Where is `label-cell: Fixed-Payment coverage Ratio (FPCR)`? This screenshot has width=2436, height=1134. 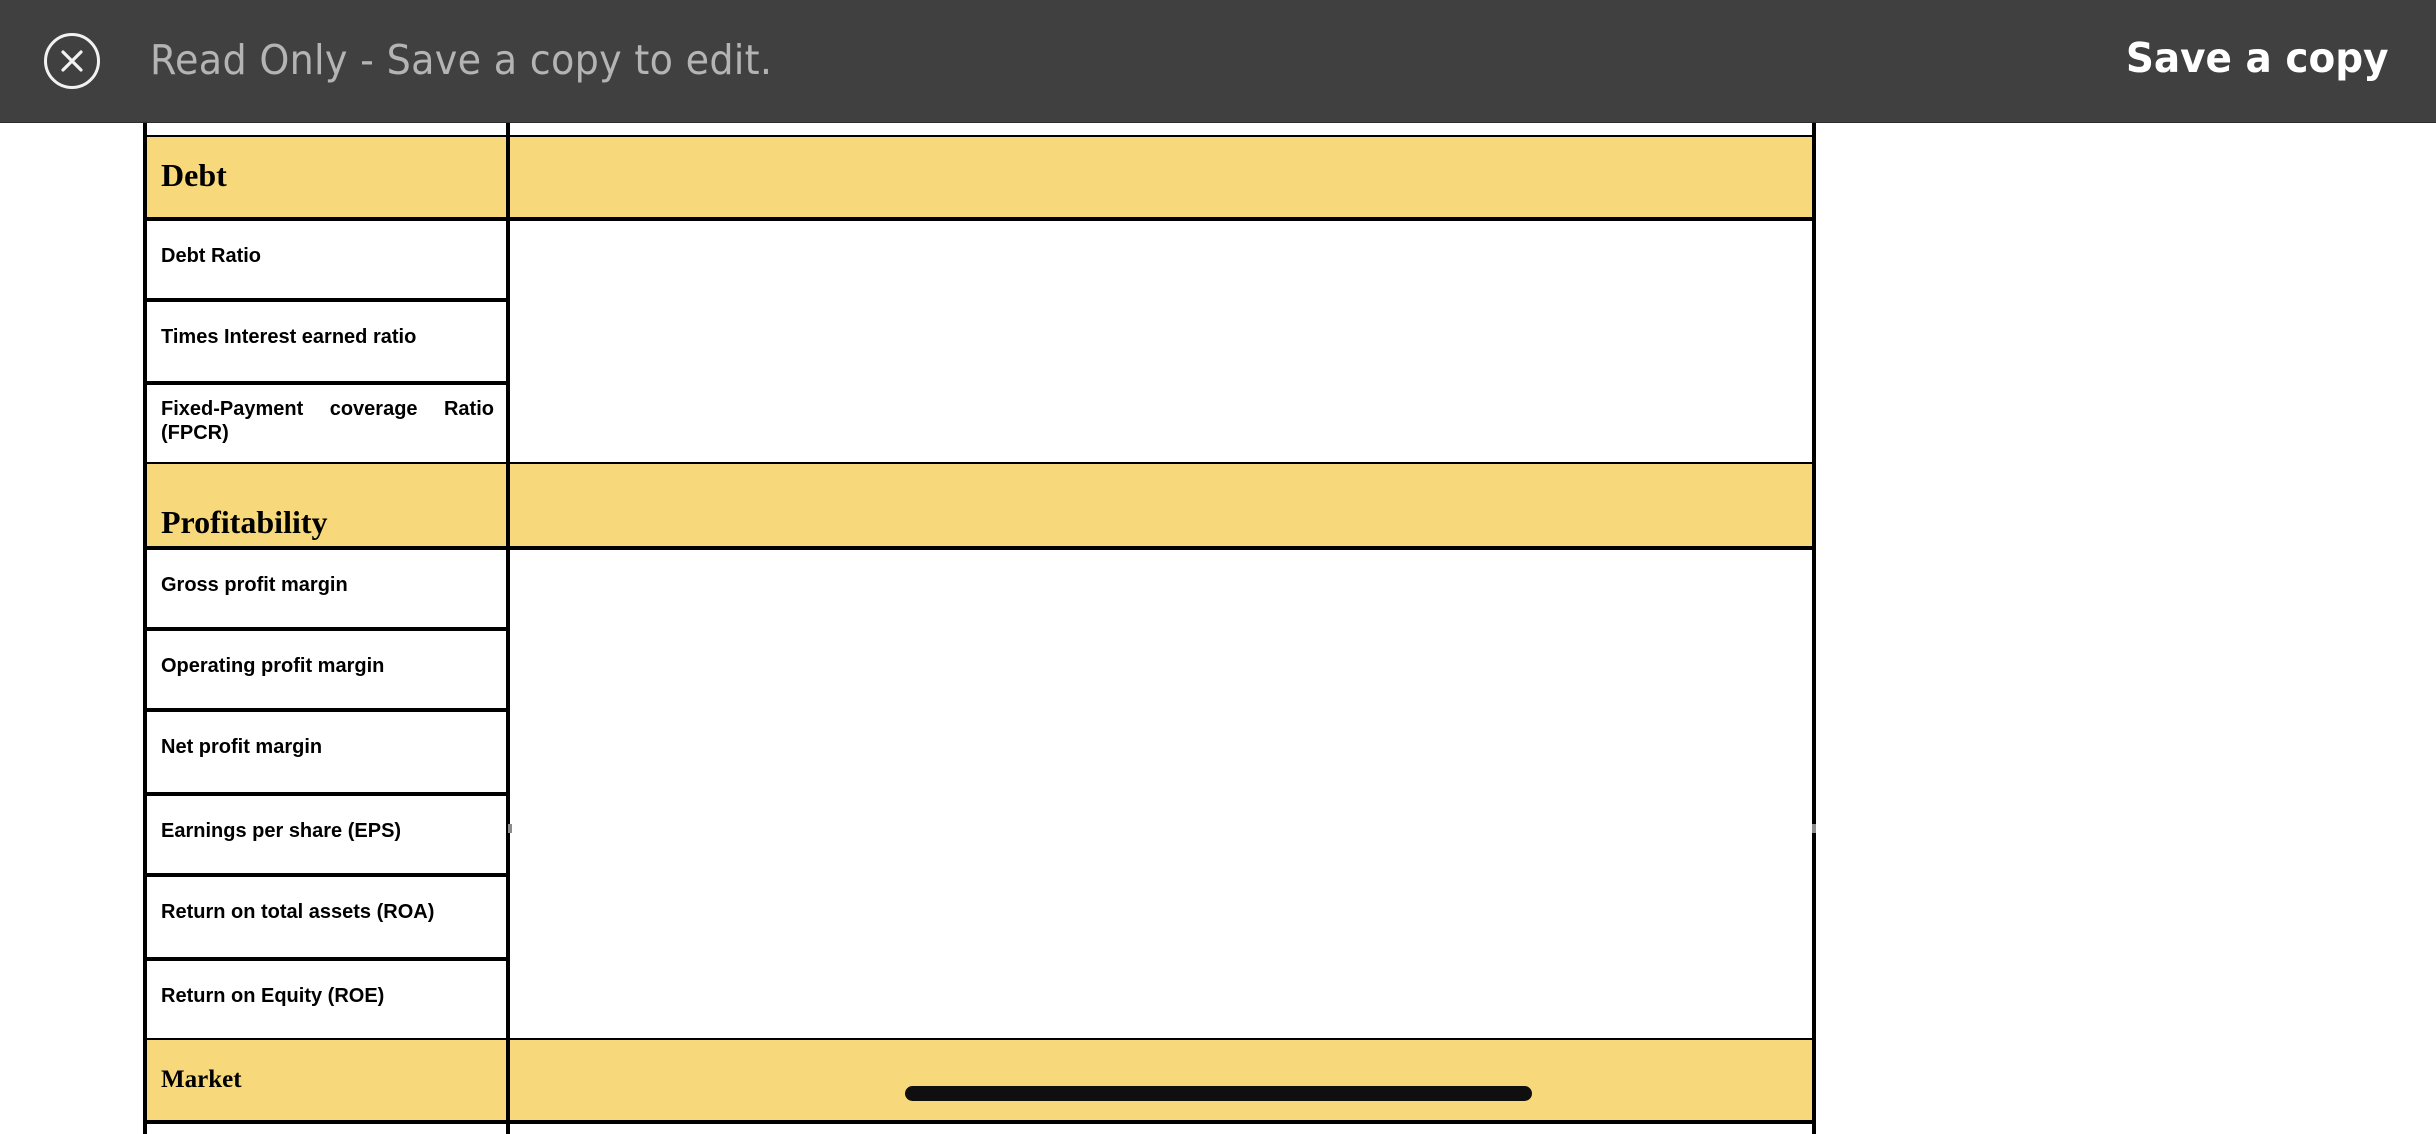
label-cell: Fixed-Payment coverage Ratio (FPCR) is located at coordinates (326, 423).